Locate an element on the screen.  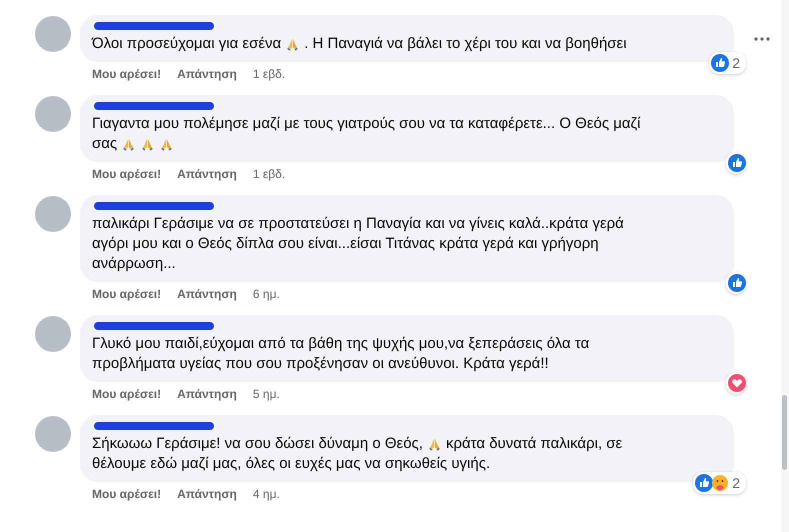
scrollbar is located at coordinates (785, 266).